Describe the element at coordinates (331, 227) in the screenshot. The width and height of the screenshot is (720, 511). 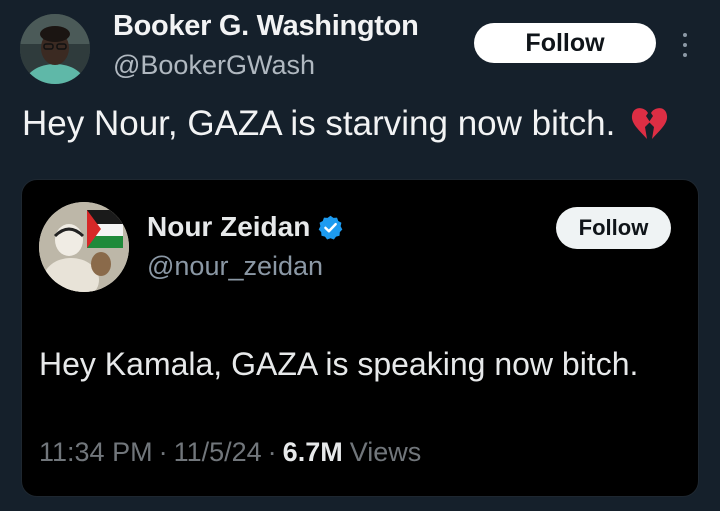
I see `verified-badge-icon` at that location.